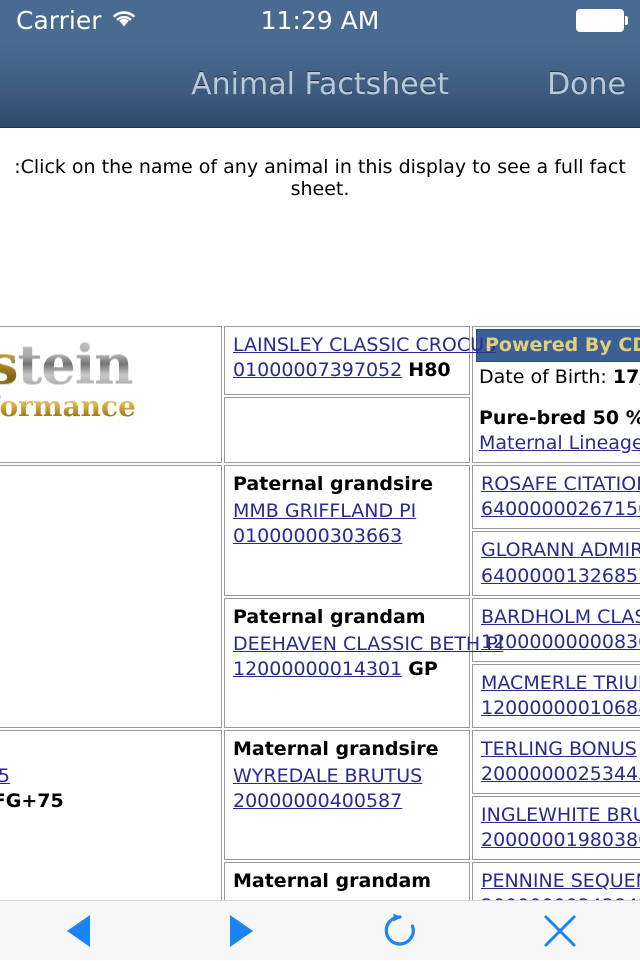 This screenshot has width=640, height=961. Describe the element at coordinates (347, 430) in the screenshot. I see `subject-spacer-cell` at that location.